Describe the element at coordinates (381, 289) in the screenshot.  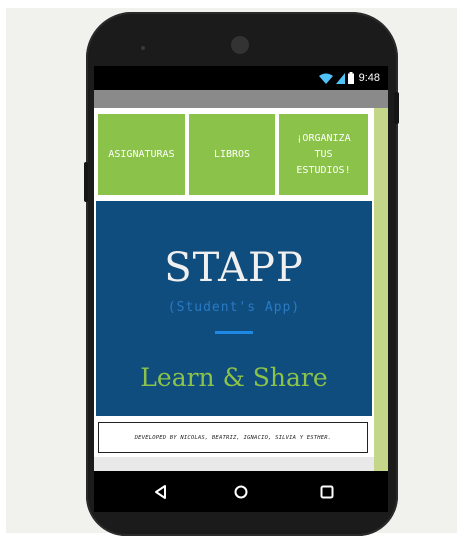
I see `scroll-strip` at that location.